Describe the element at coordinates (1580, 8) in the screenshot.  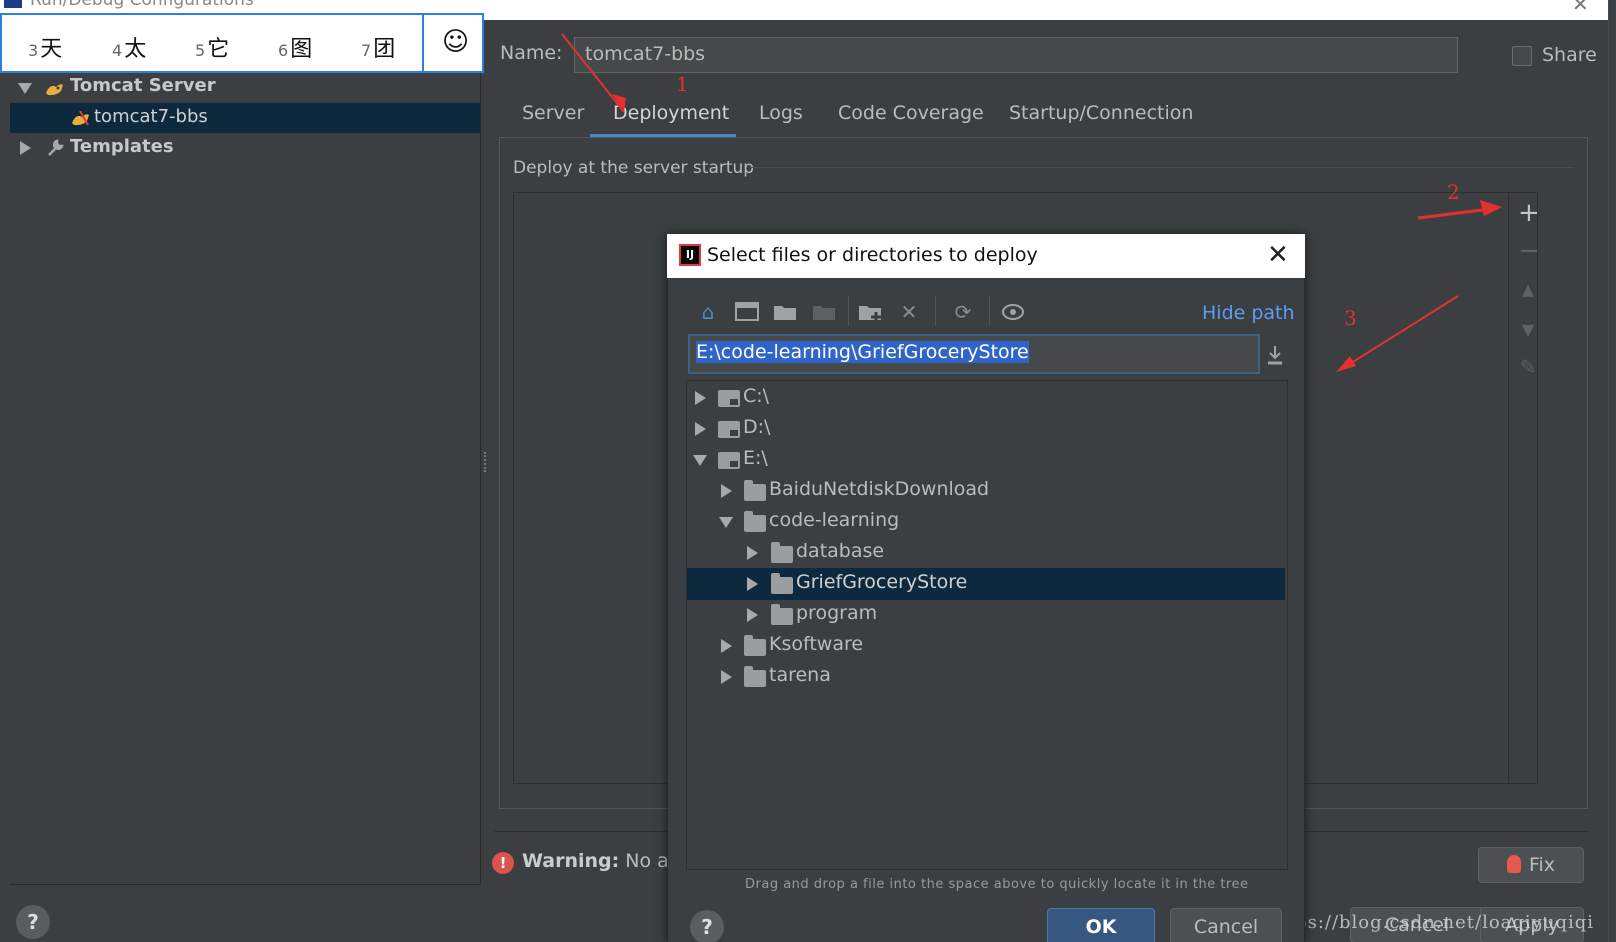
I see `window-close-icon: ✕` at that location.